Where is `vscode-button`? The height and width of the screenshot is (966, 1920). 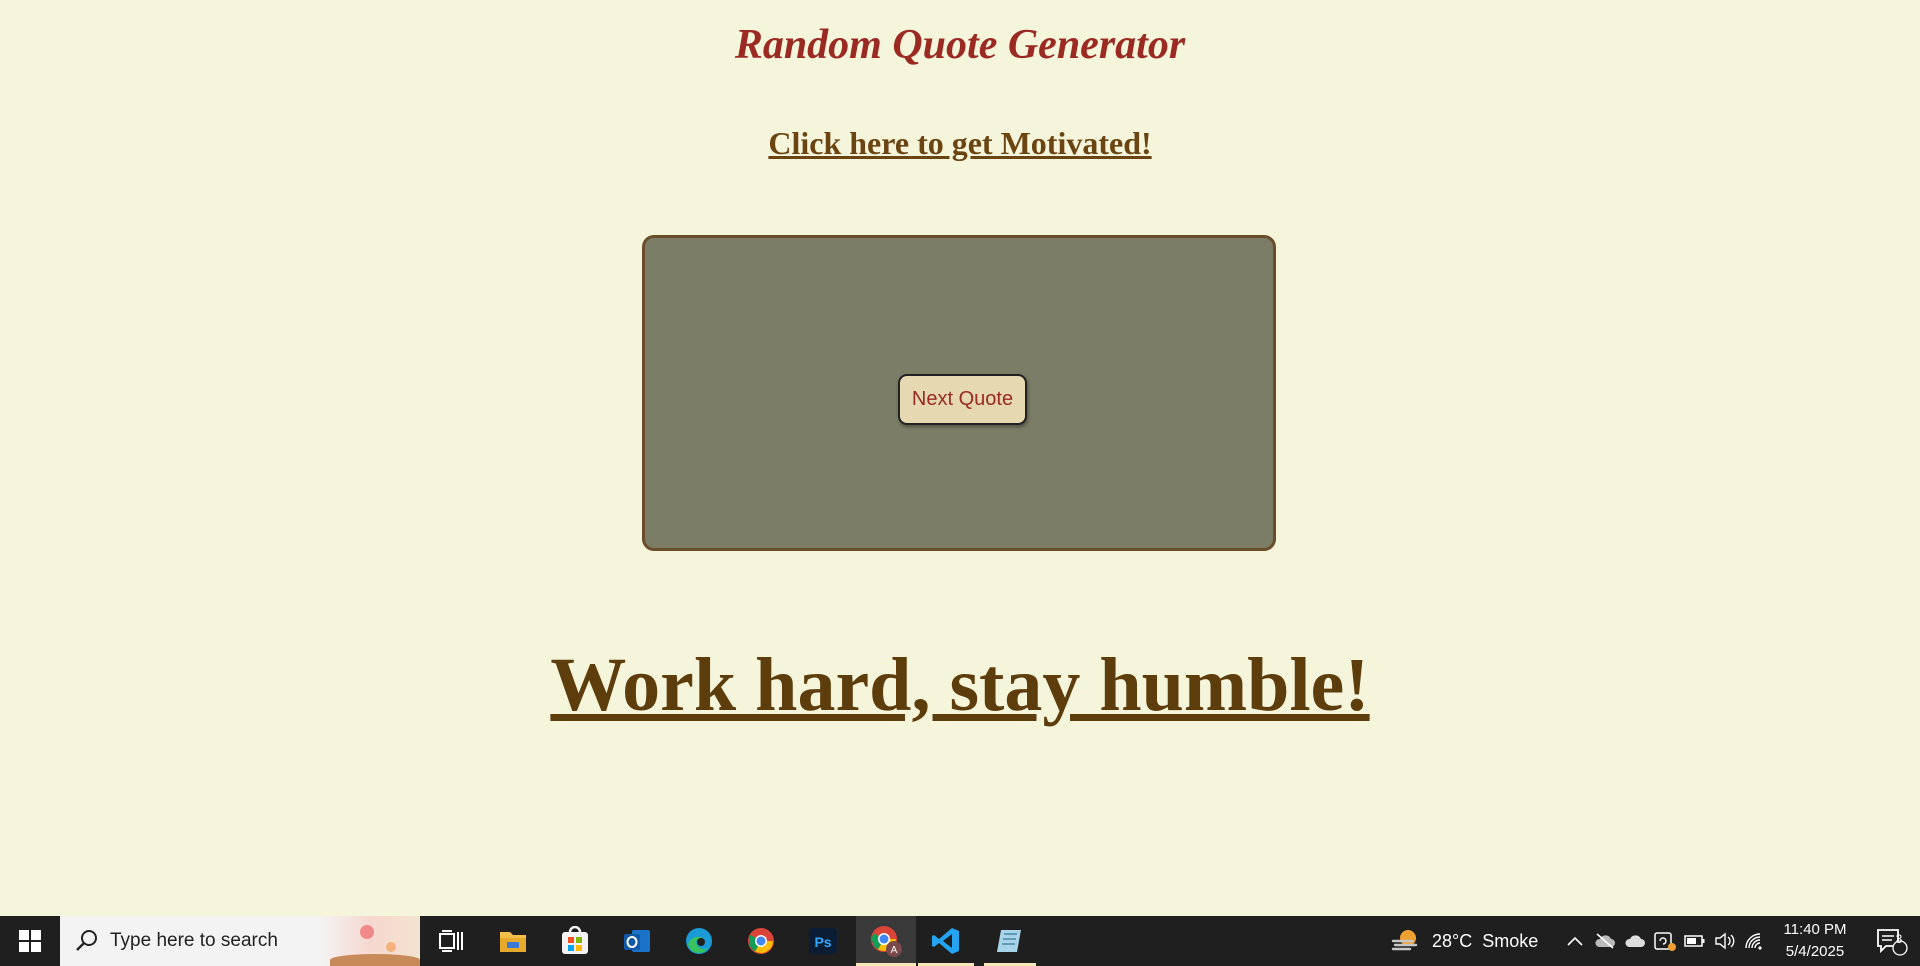
vscode-button is located at coordinates (946, 941).